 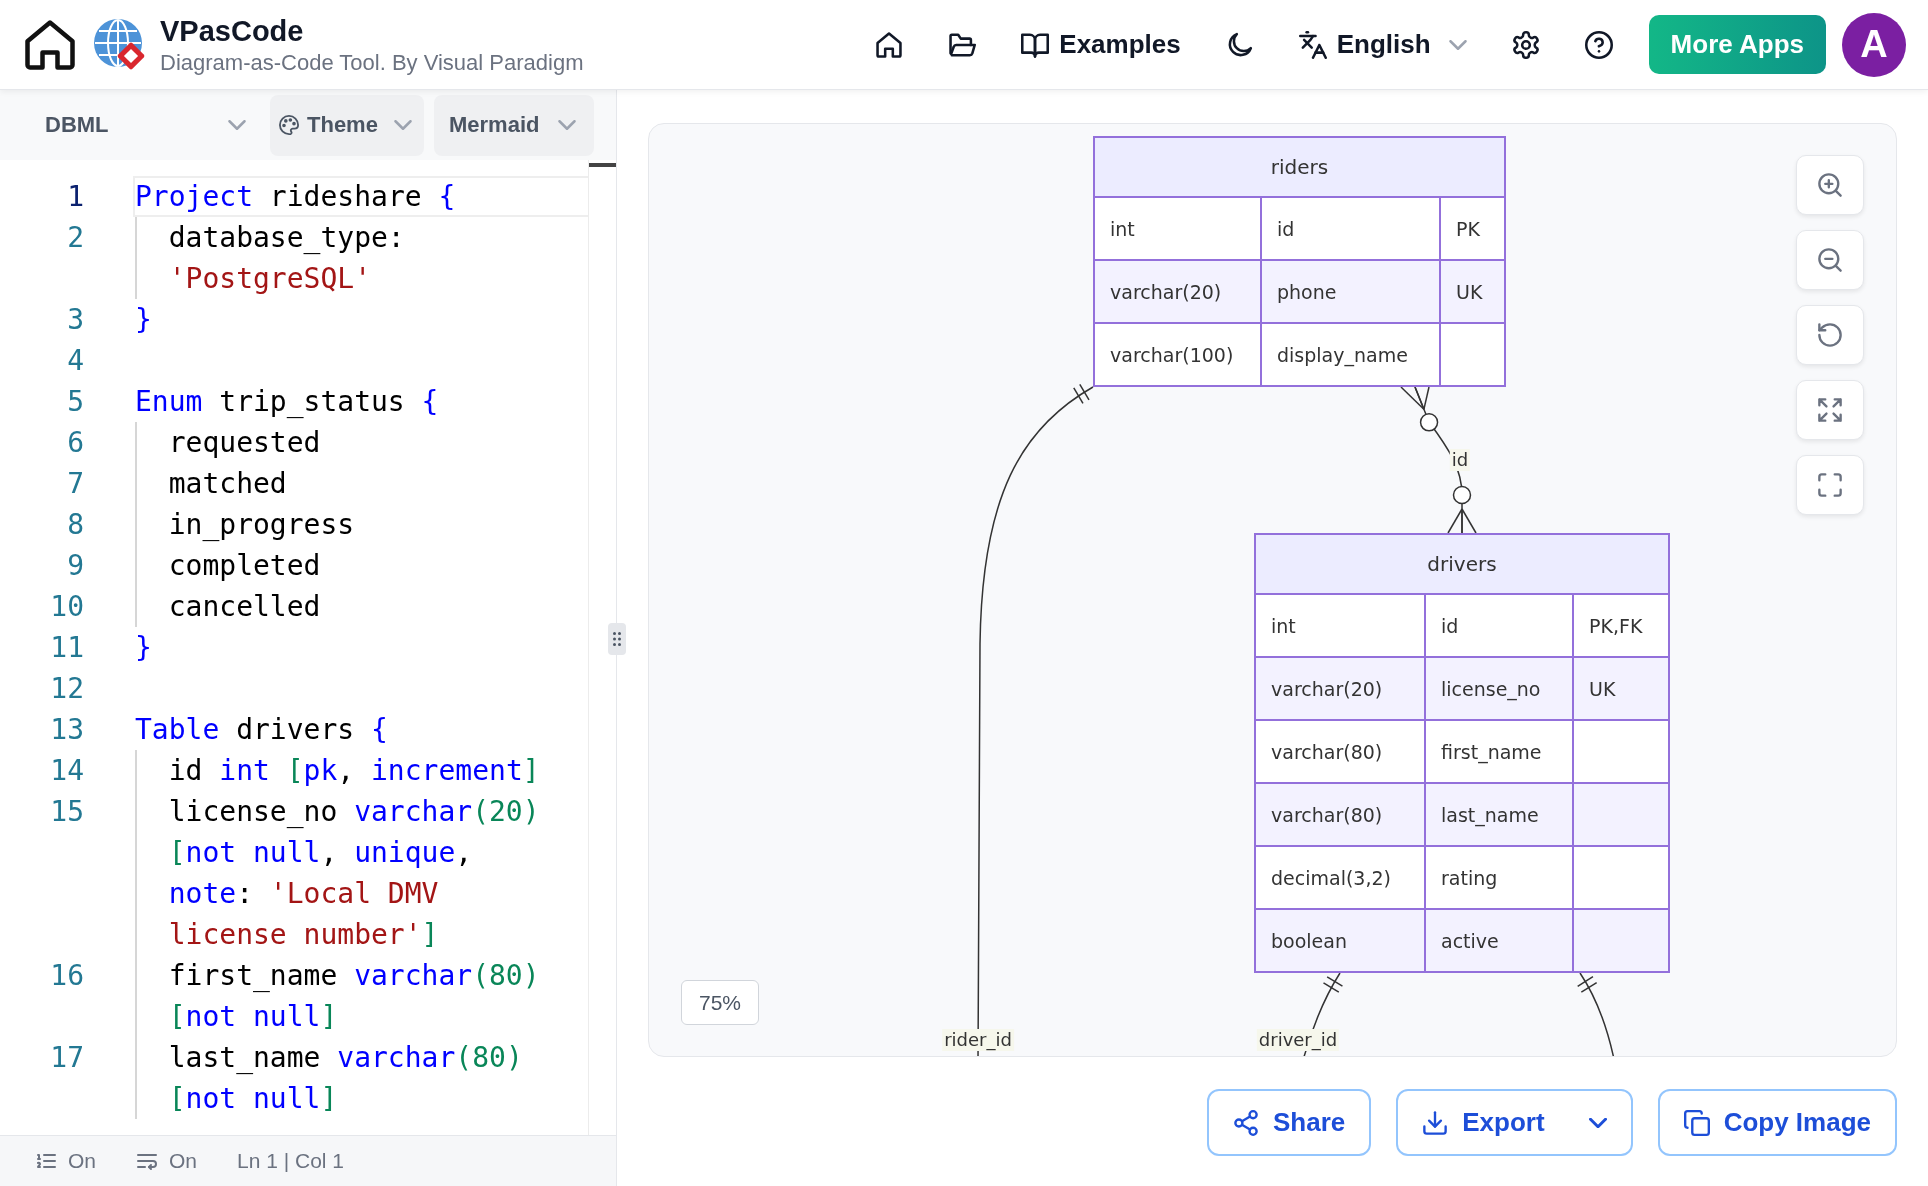 I want to click on line-number: 4, so click(x=75, y=361).